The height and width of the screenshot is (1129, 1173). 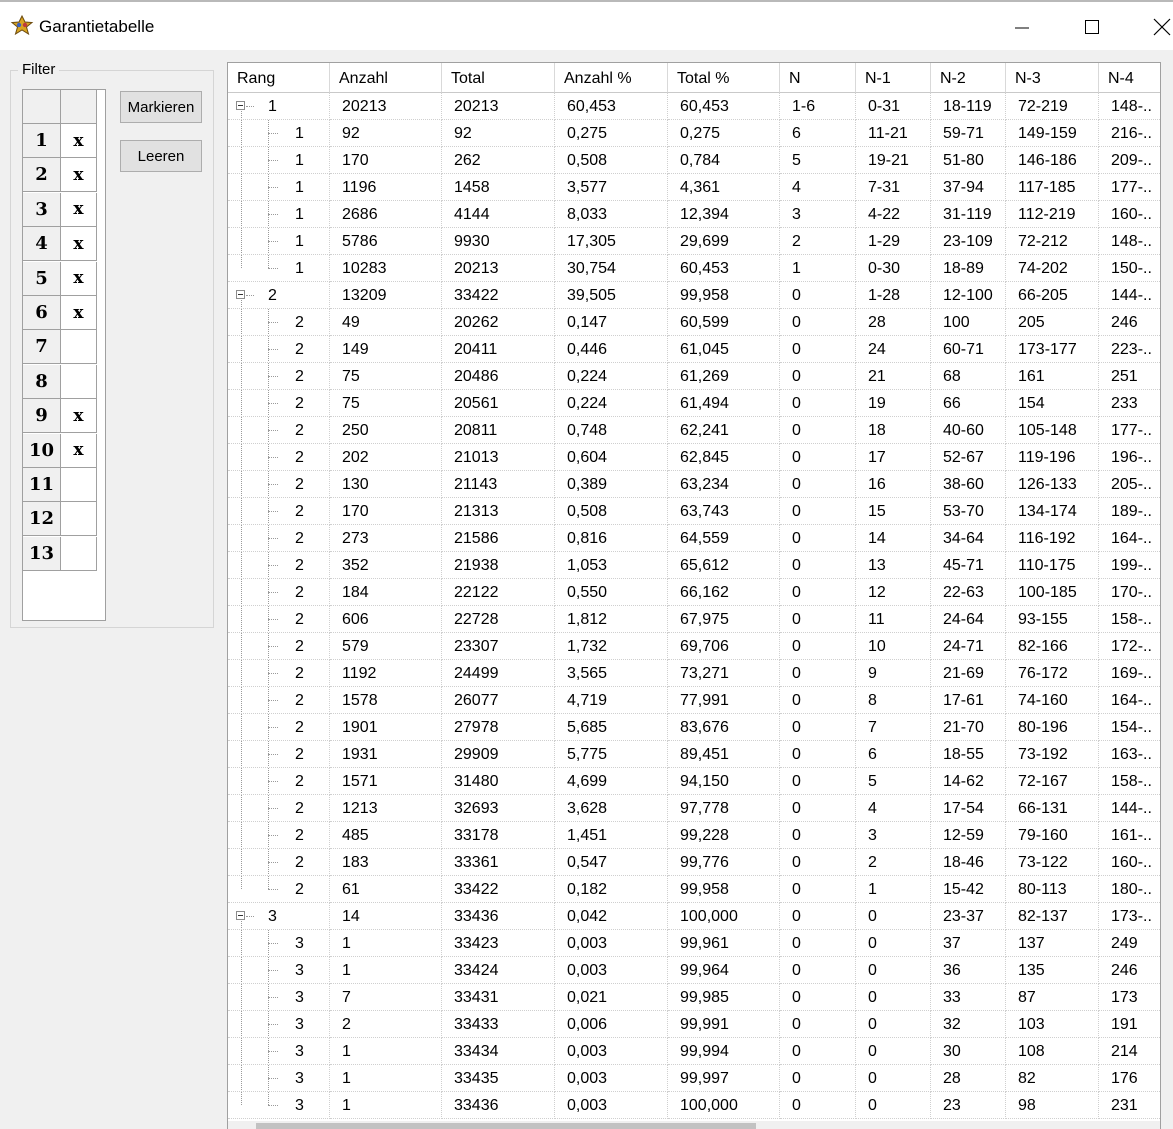 I want to click on minimize-button, so click(x=1022, y=27).